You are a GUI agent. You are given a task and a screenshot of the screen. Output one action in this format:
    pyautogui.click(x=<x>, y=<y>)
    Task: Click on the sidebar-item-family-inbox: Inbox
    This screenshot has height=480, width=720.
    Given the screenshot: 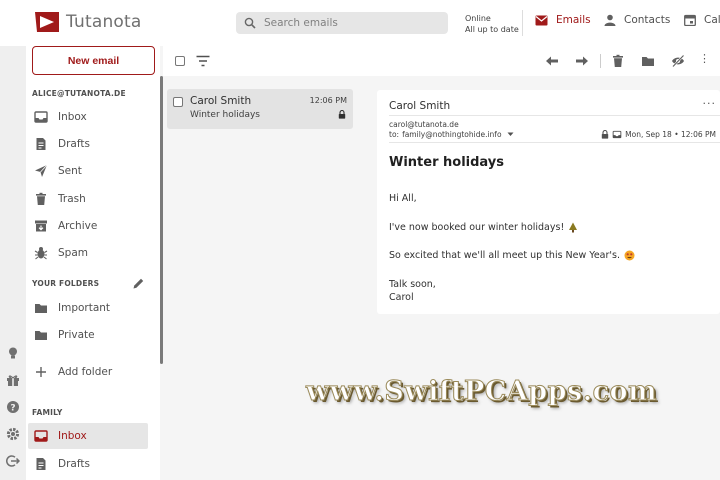 What is the action you would take?
    pyautogui.click(x=88, y=436)
    